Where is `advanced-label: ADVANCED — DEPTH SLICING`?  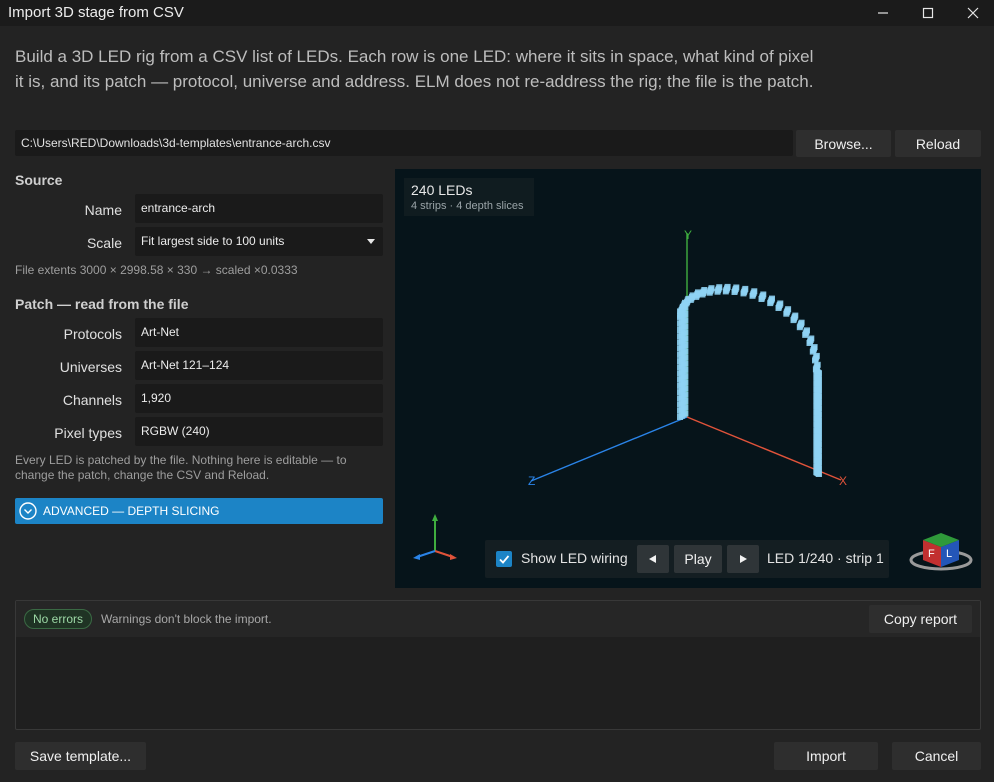
advanced-label: ADVANCED — DEPTH SLICING is located at coordinates (131, 511).